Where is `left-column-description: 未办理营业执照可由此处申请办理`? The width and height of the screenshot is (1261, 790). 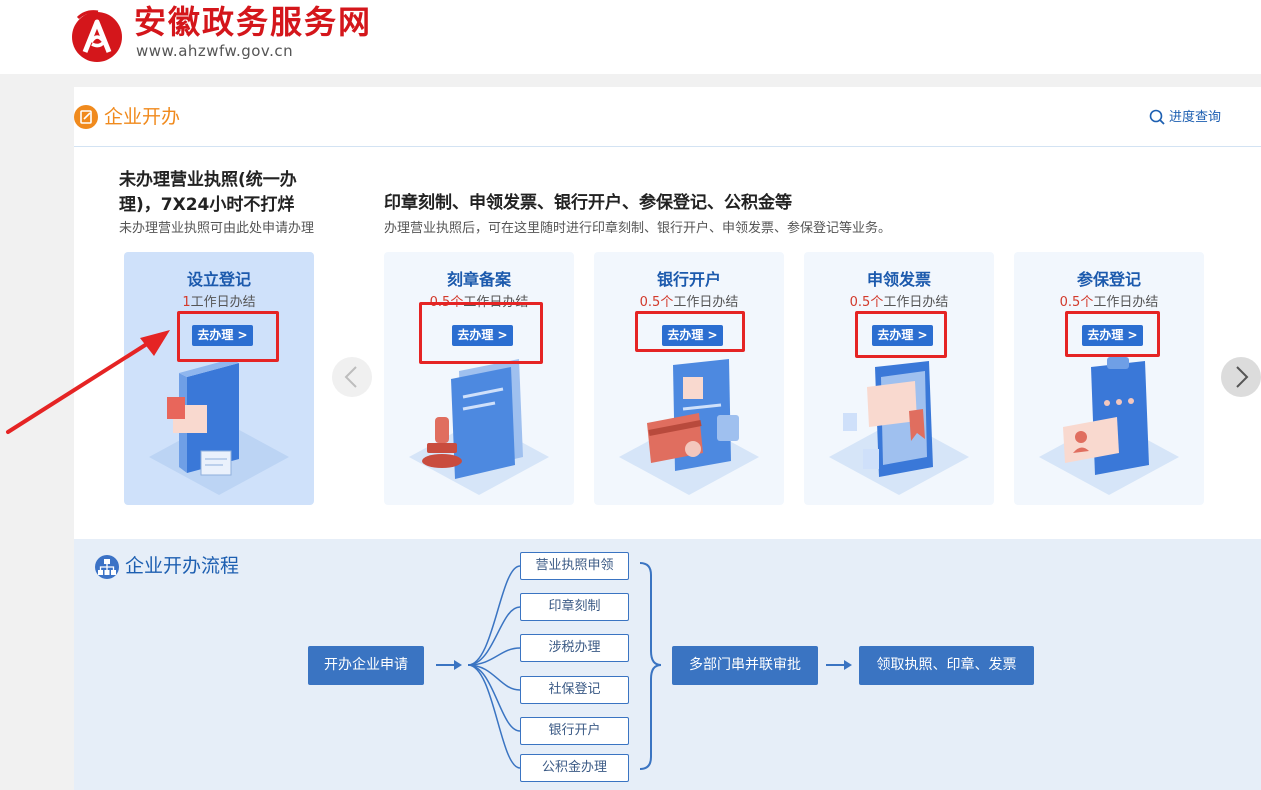
left-column-description: 未办理营业执照可由此处申请办理 is located at coordinates (217, 228).